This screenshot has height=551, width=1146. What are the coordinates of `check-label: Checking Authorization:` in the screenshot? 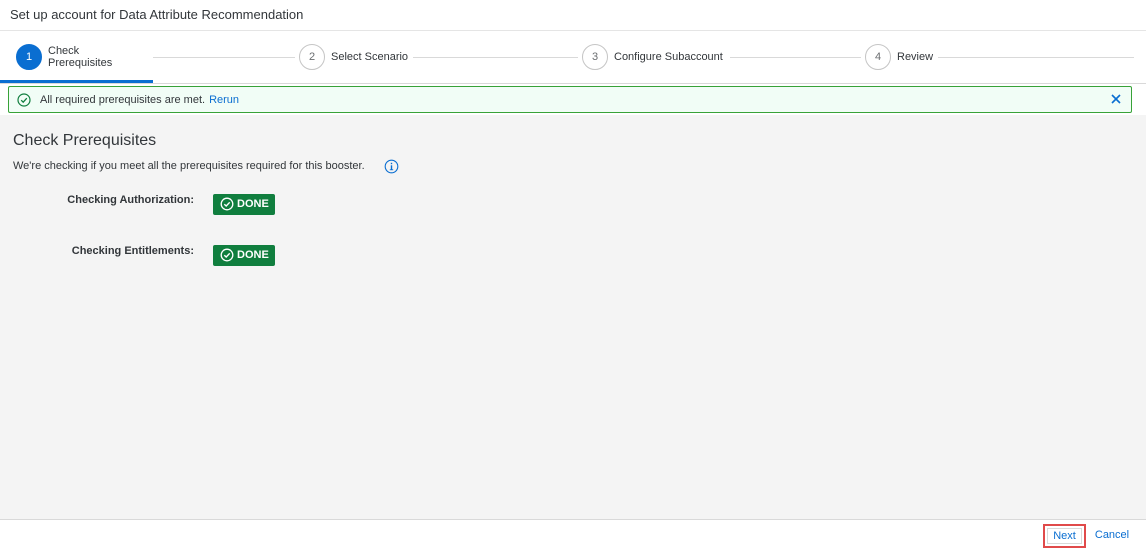 It's located at (130, 200).